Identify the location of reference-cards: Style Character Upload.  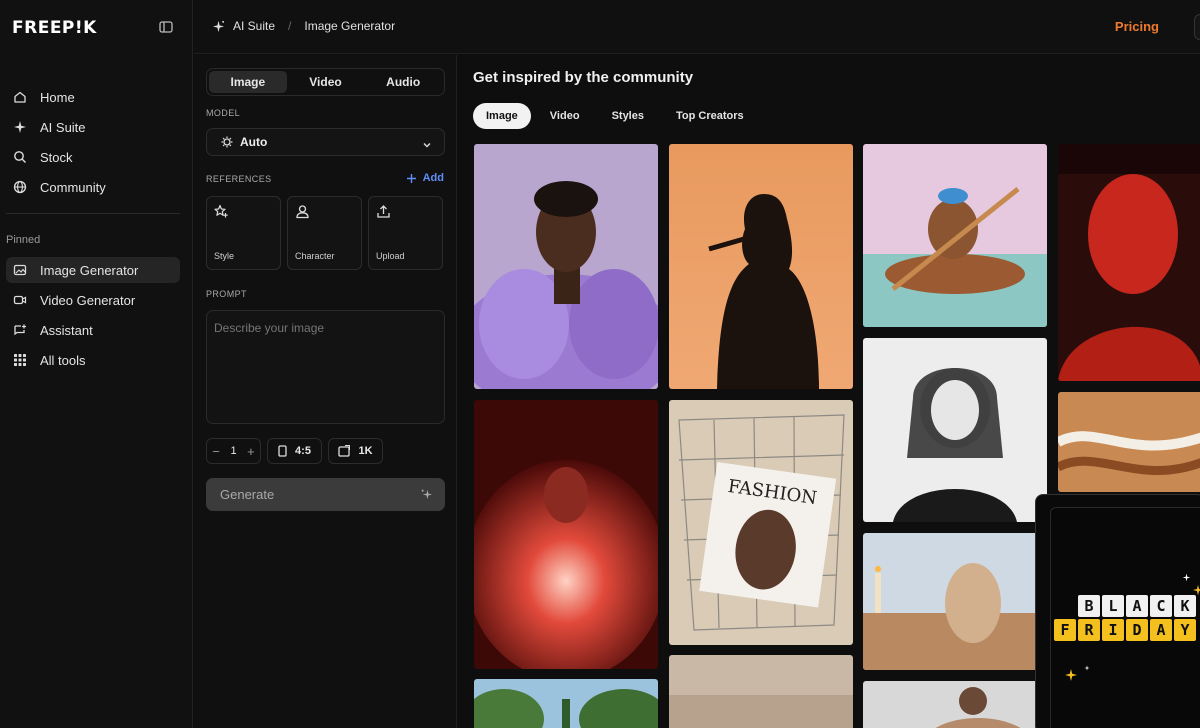
(324, 233).